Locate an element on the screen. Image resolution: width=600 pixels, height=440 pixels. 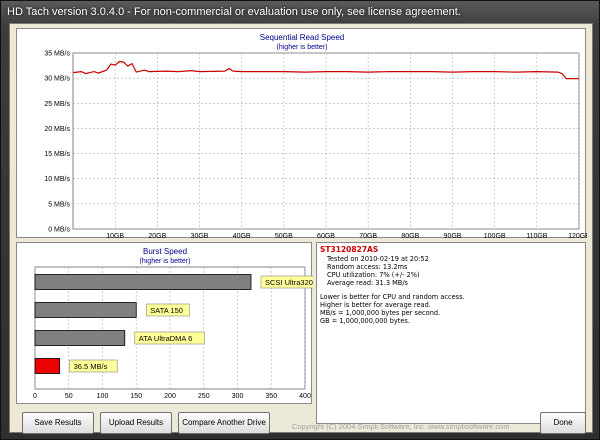
drive-model: ST3120827AS is located at coordinates (349, 249).